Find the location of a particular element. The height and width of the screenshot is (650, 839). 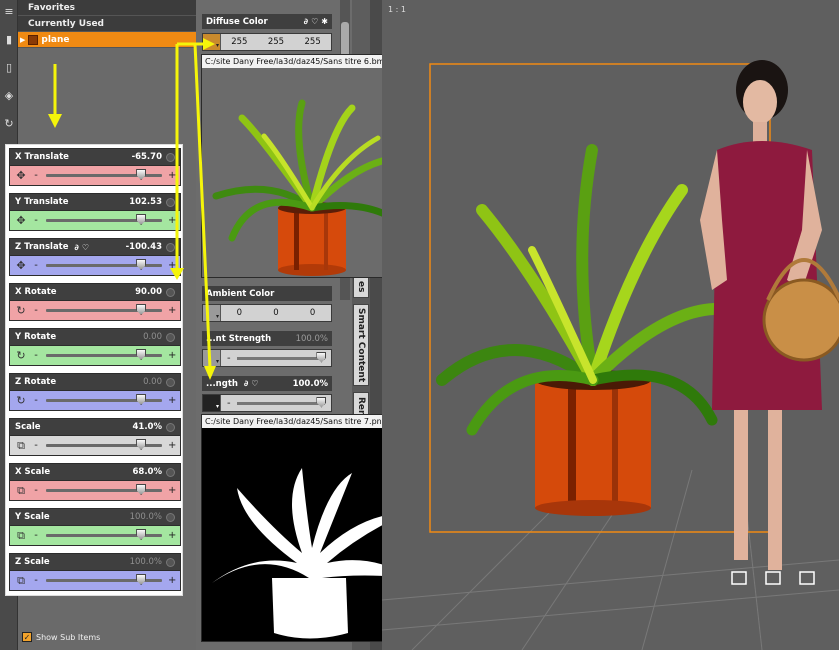

refresh-icon: ↻ is located at coordinates (9, 124).